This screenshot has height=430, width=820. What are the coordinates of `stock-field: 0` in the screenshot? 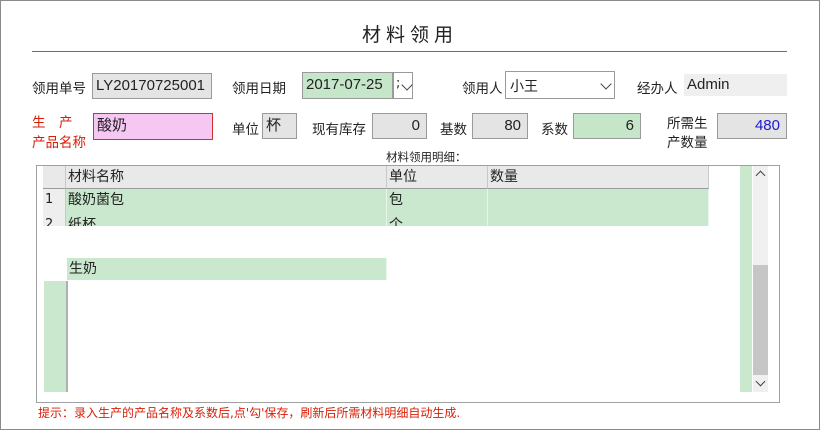 It's located at (399, 126).